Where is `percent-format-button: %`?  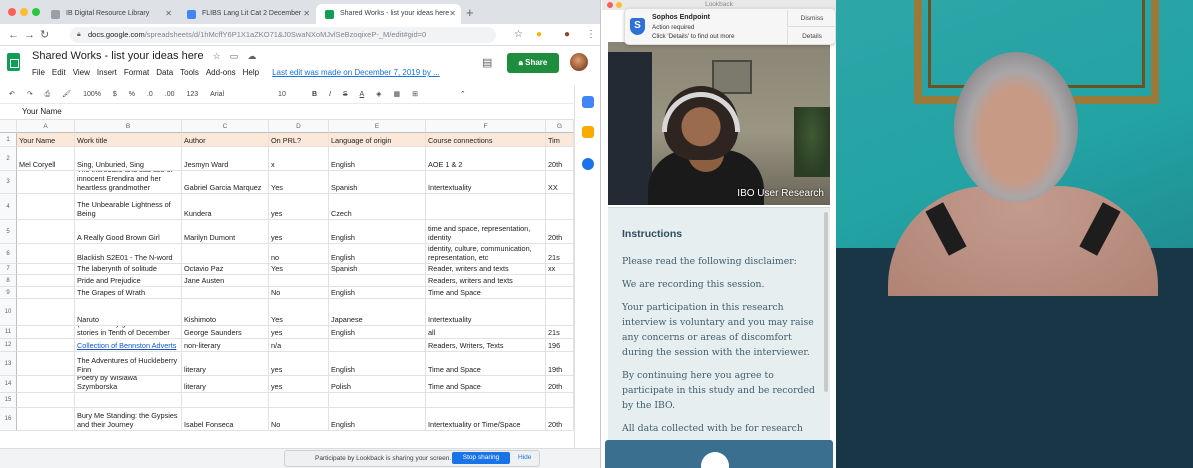
percent-format-button: % is located at coordinates (132, 95).